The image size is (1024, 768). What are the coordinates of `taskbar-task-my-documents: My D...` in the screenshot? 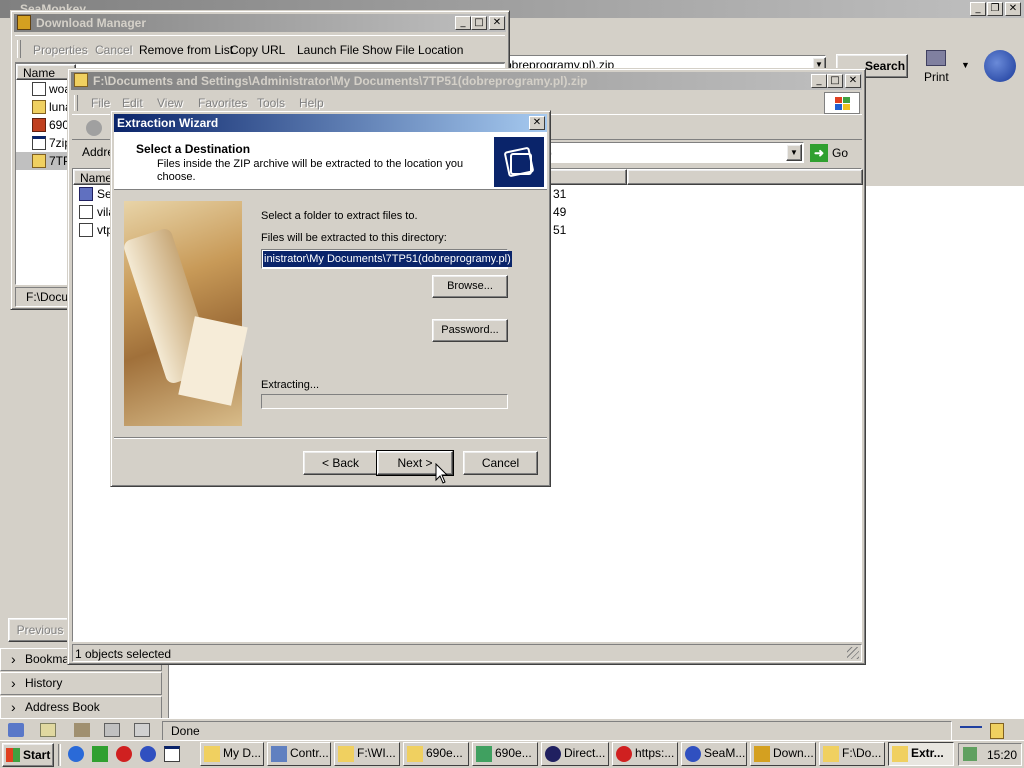 It's located at (232, 754).